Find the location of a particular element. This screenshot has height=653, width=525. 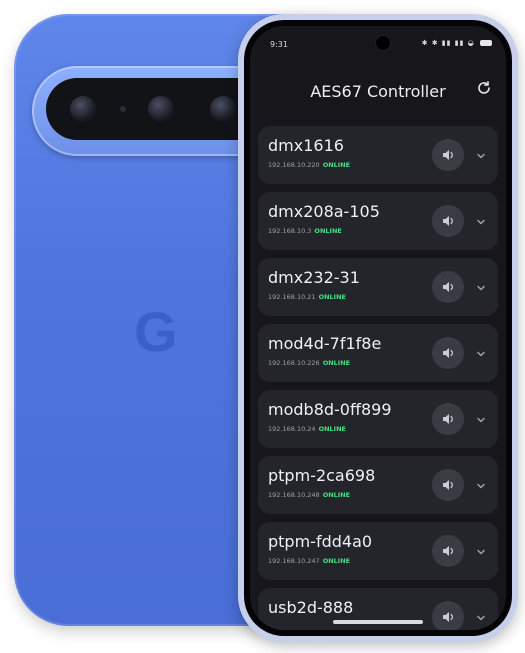

app-title: AES67 Controller is located at coordinates (378, 91).